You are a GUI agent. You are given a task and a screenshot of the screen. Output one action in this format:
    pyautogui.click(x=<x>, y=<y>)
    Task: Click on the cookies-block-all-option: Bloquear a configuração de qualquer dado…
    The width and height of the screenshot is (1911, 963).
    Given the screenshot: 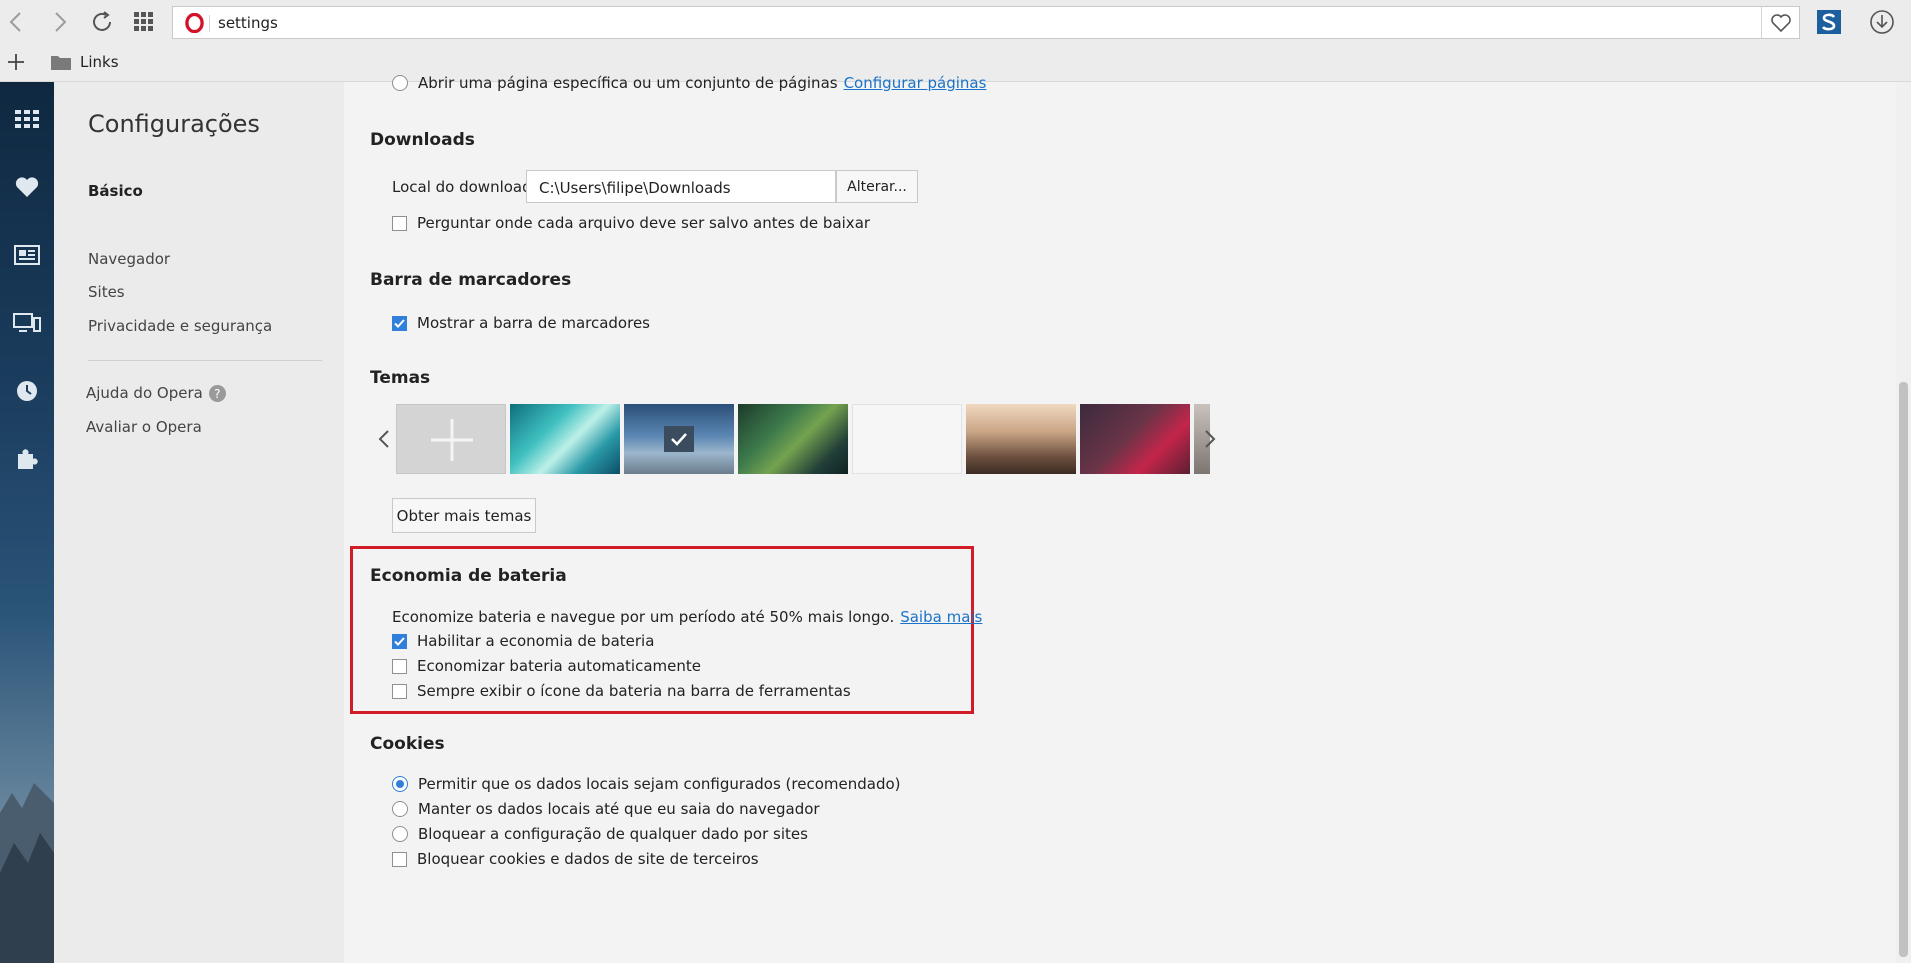 What is the action you would take?
    pyautogui.click(x=600, y=834)
    